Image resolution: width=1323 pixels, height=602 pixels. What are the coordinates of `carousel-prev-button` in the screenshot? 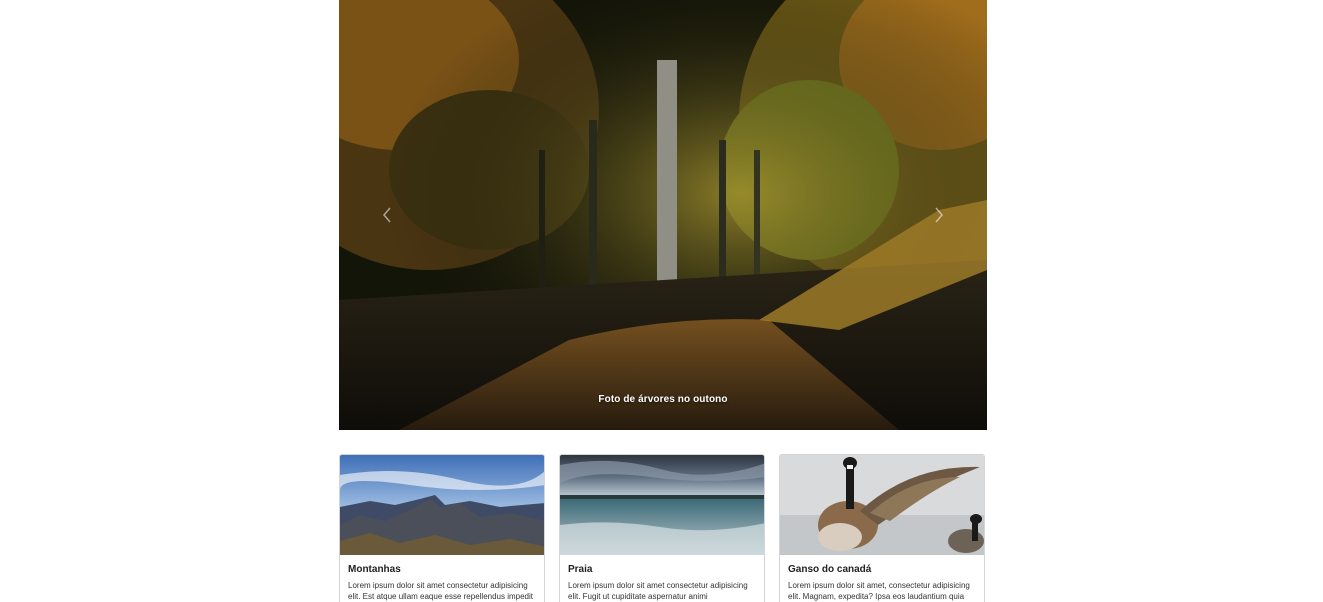 It's located at (387, 215).